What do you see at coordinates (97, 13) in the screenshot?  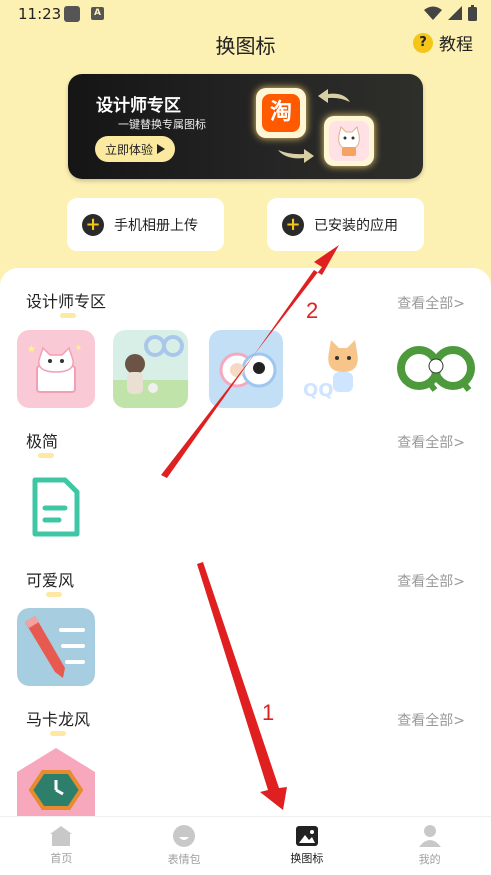 I see `app-notification-icon: A` at bounding box center [97, 13].